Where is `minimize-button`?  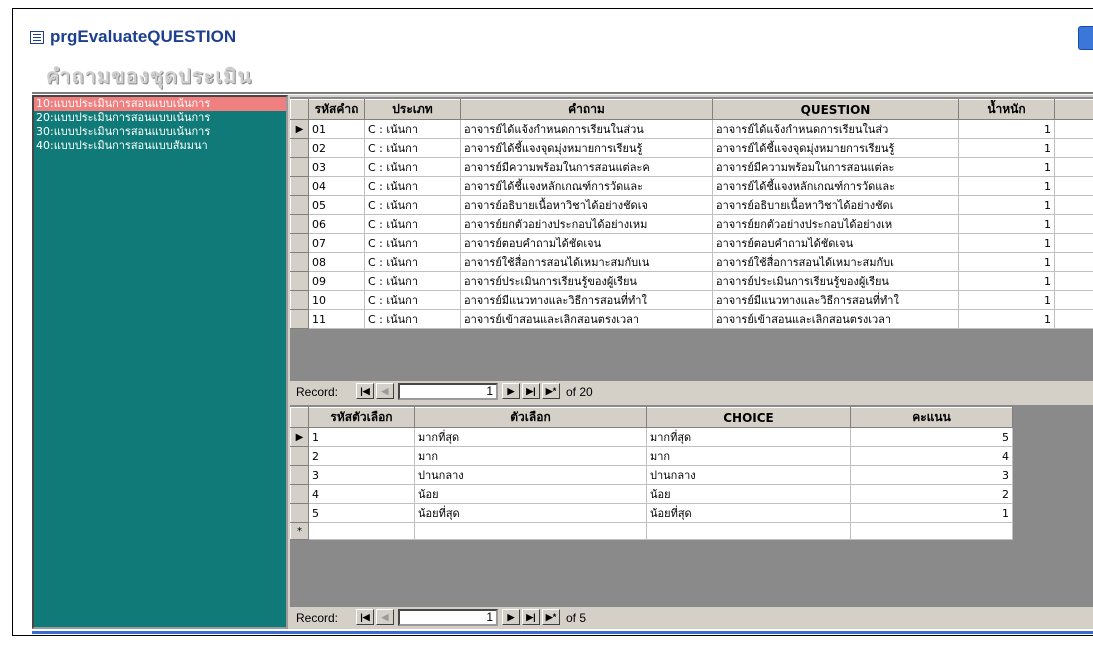 minimize-button is located at coordinates (1085, 38).